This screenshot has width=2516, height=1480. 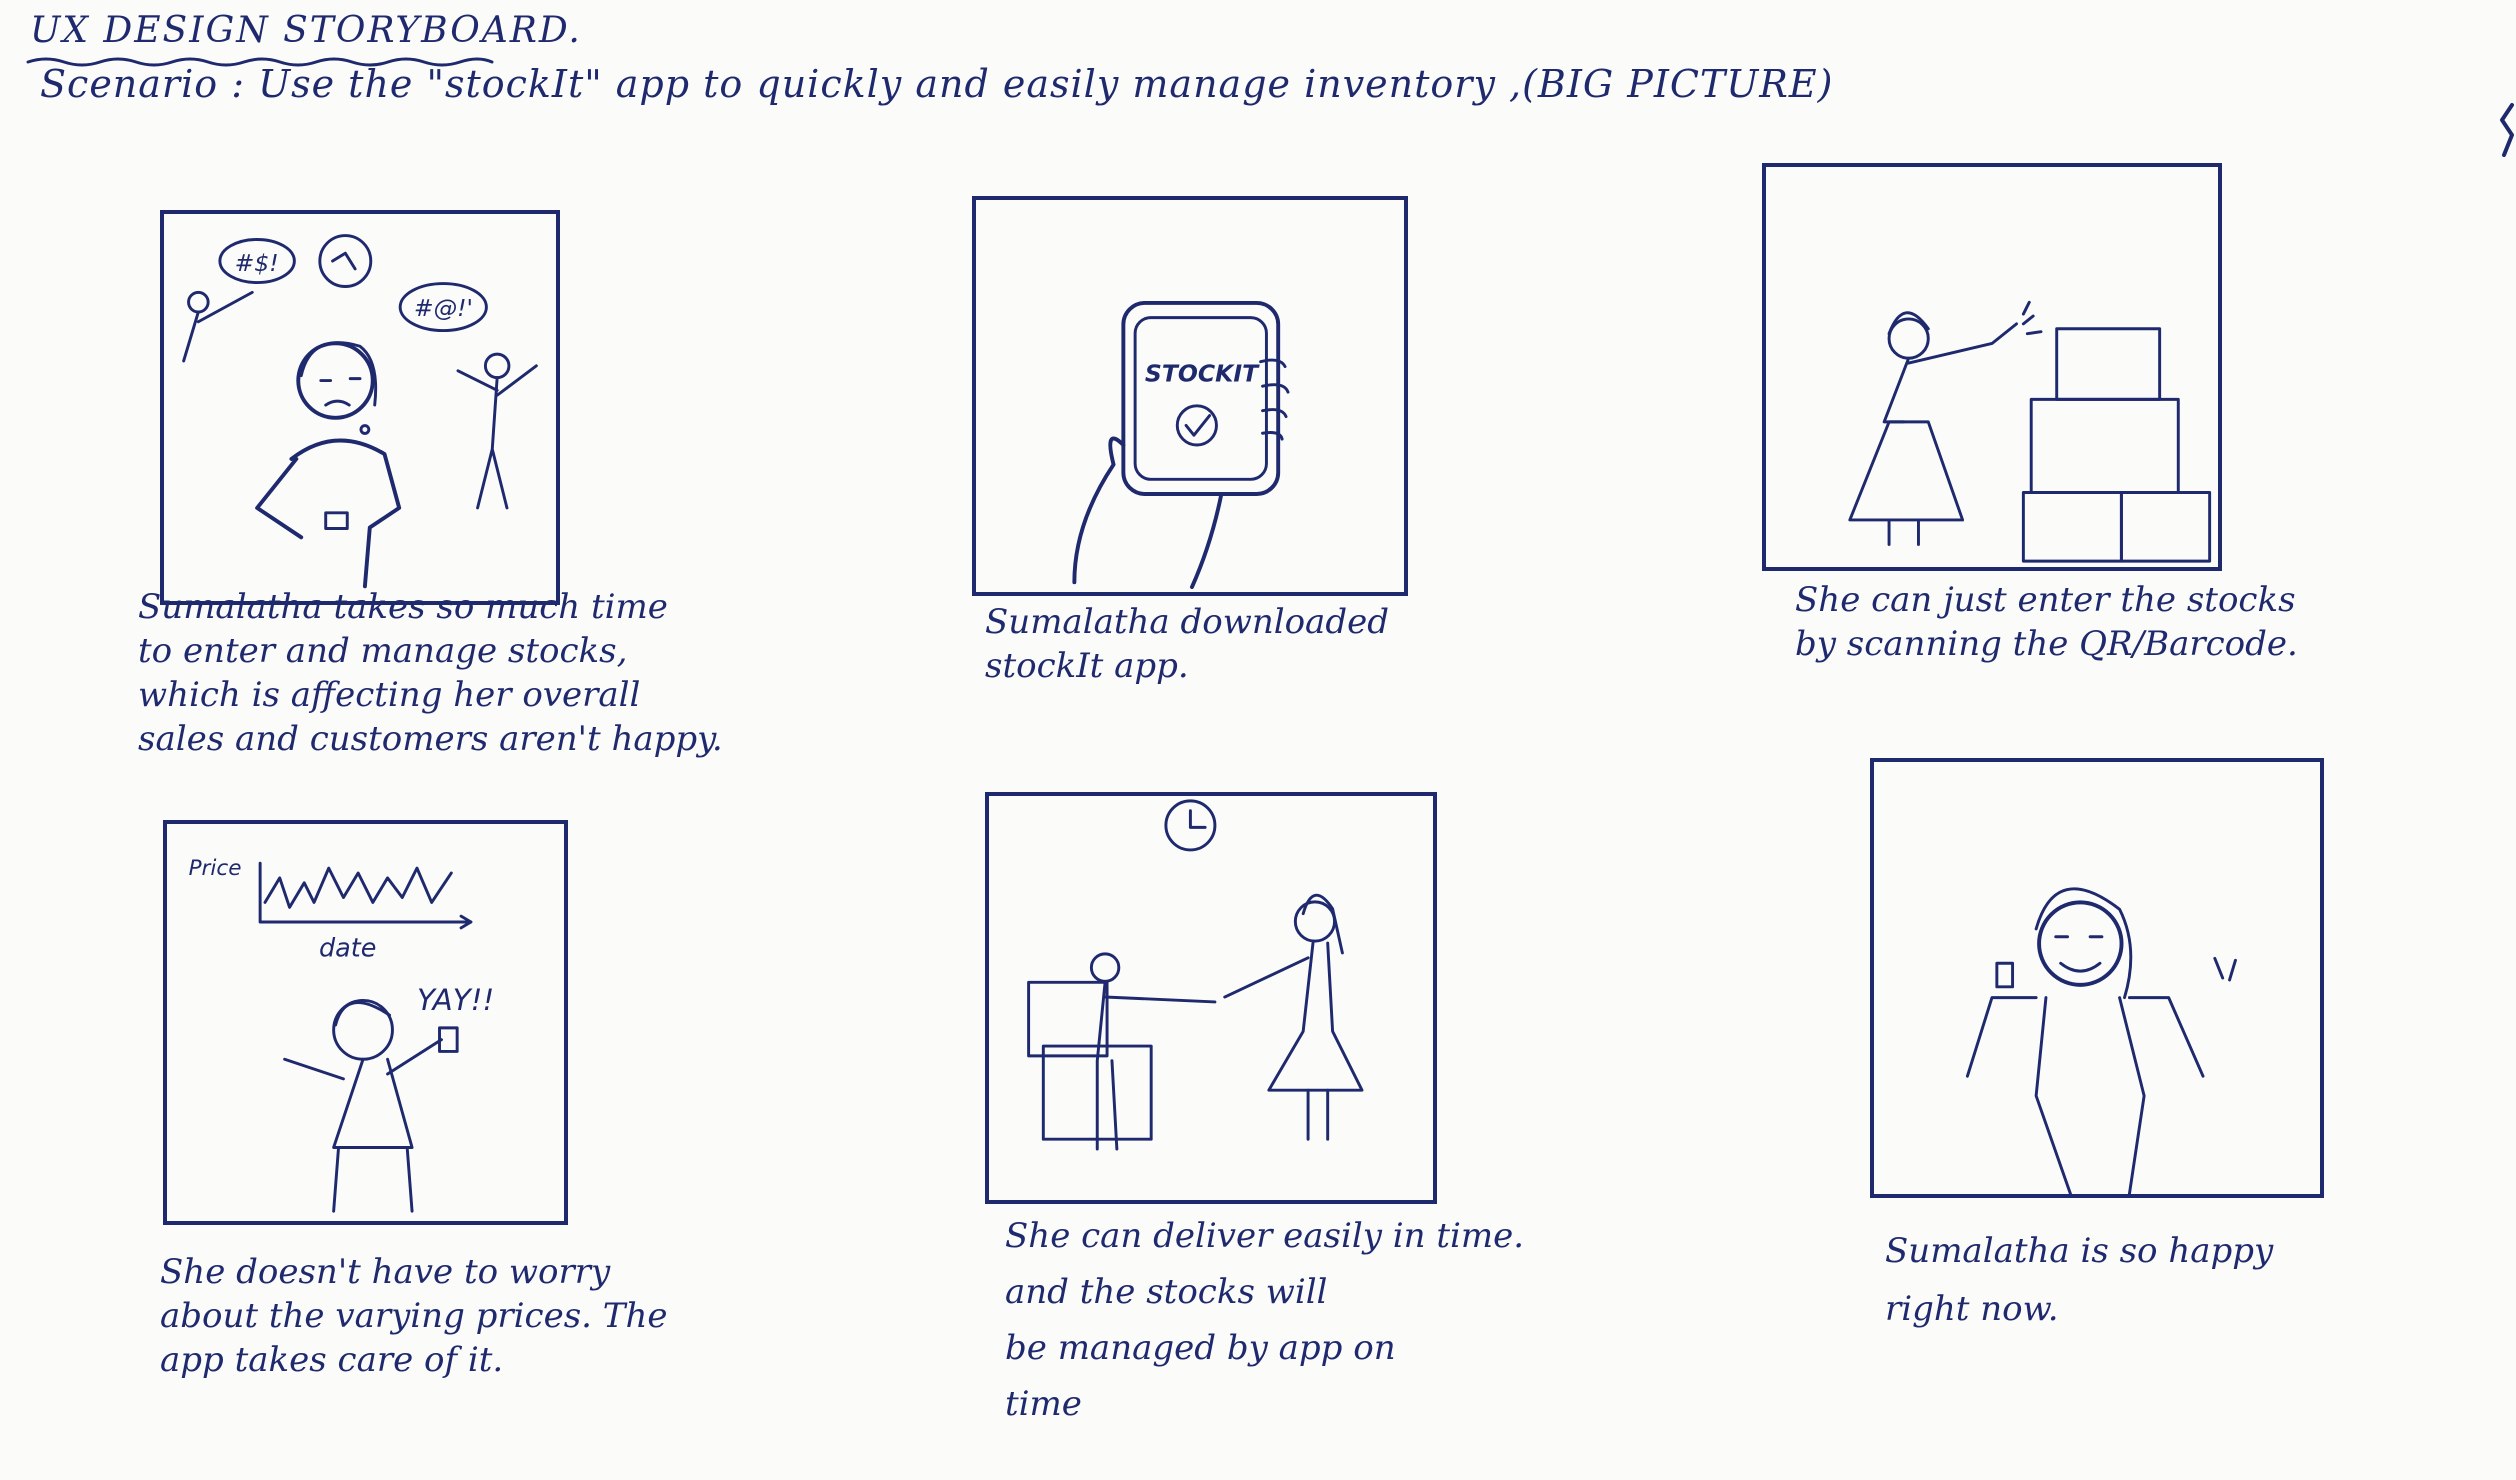 I want to click on bubble-right-text: #@!', so click(x=443, y=308).